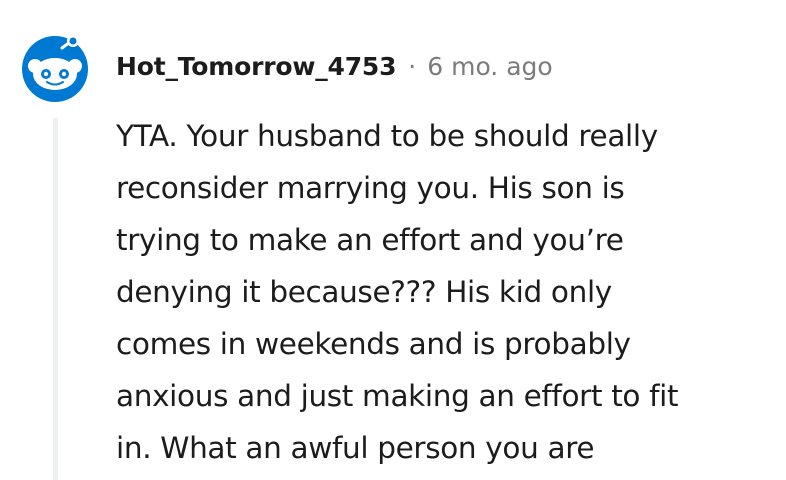 This screenshot has width=786, height=480. Describe the element at coordinates (373, 344) in the screenshot. I see `comment-body-line: comes in weekends and is probably` at that location.